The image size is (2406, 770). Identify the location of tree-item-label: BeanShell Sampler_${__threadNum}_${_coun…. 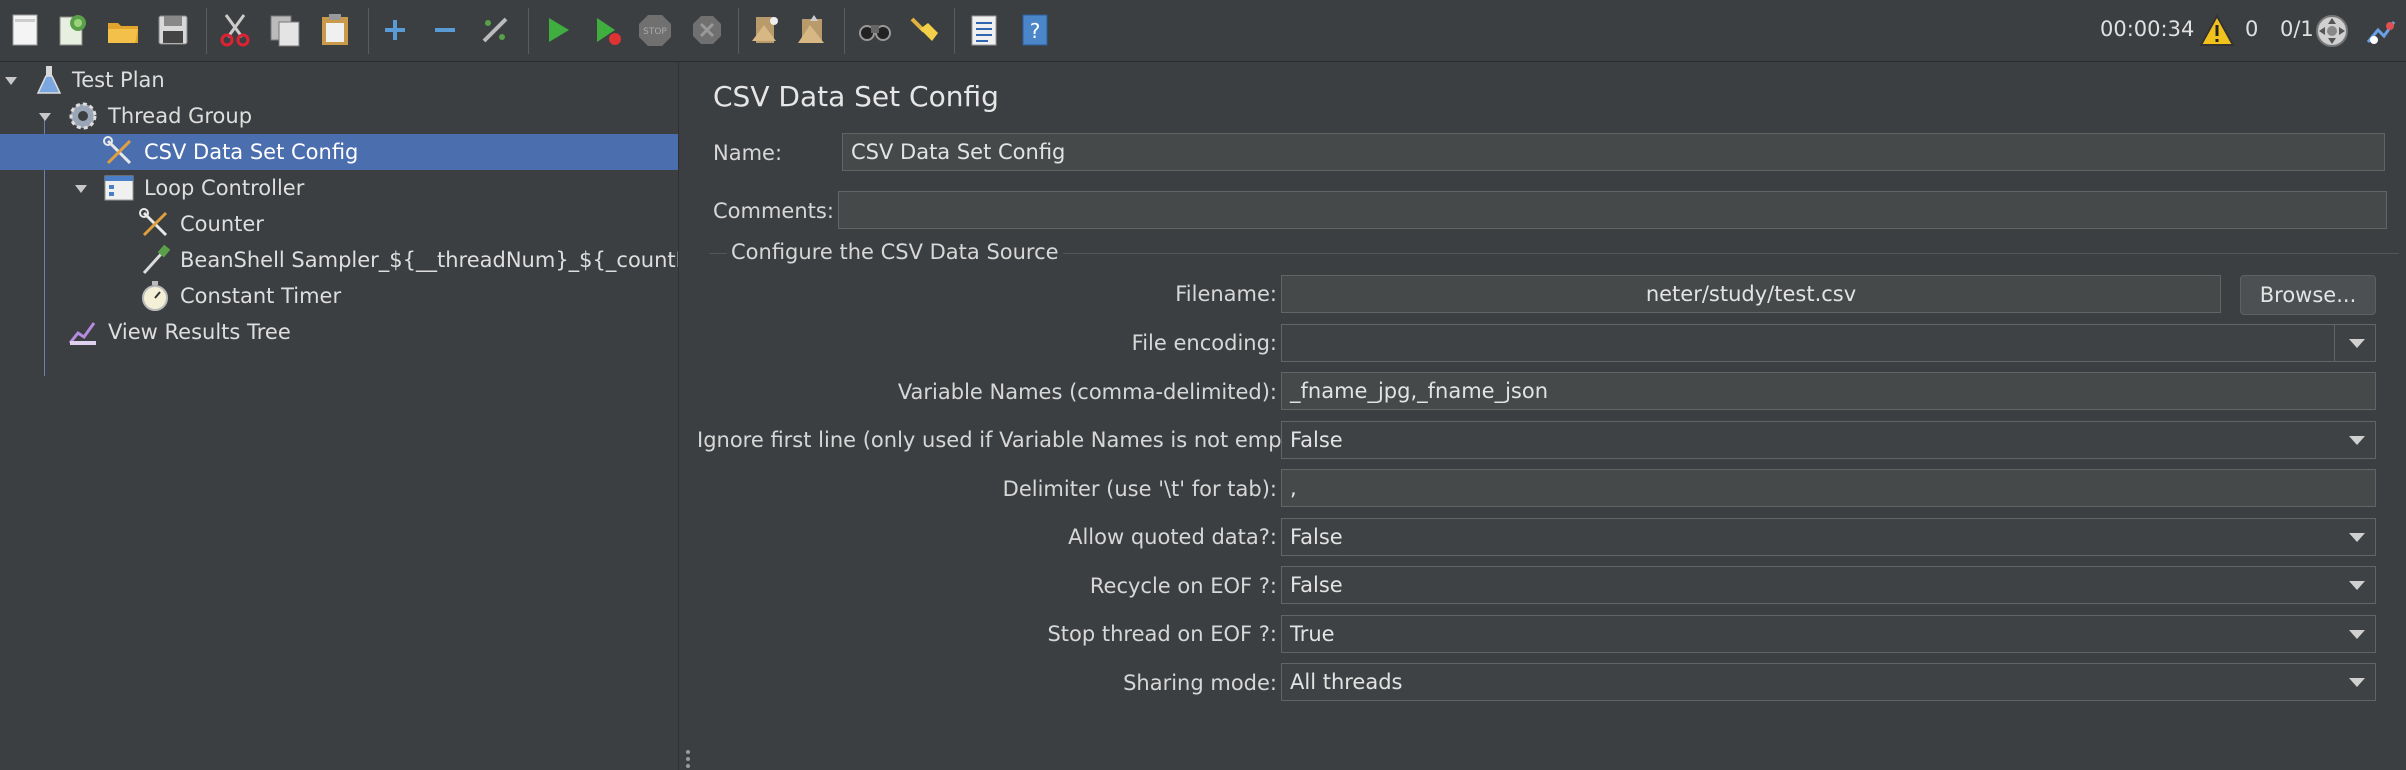
(442, 260).